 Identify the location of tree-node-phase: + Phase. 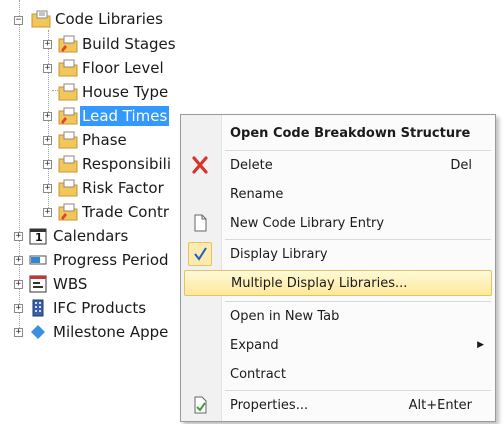
(86, 140).